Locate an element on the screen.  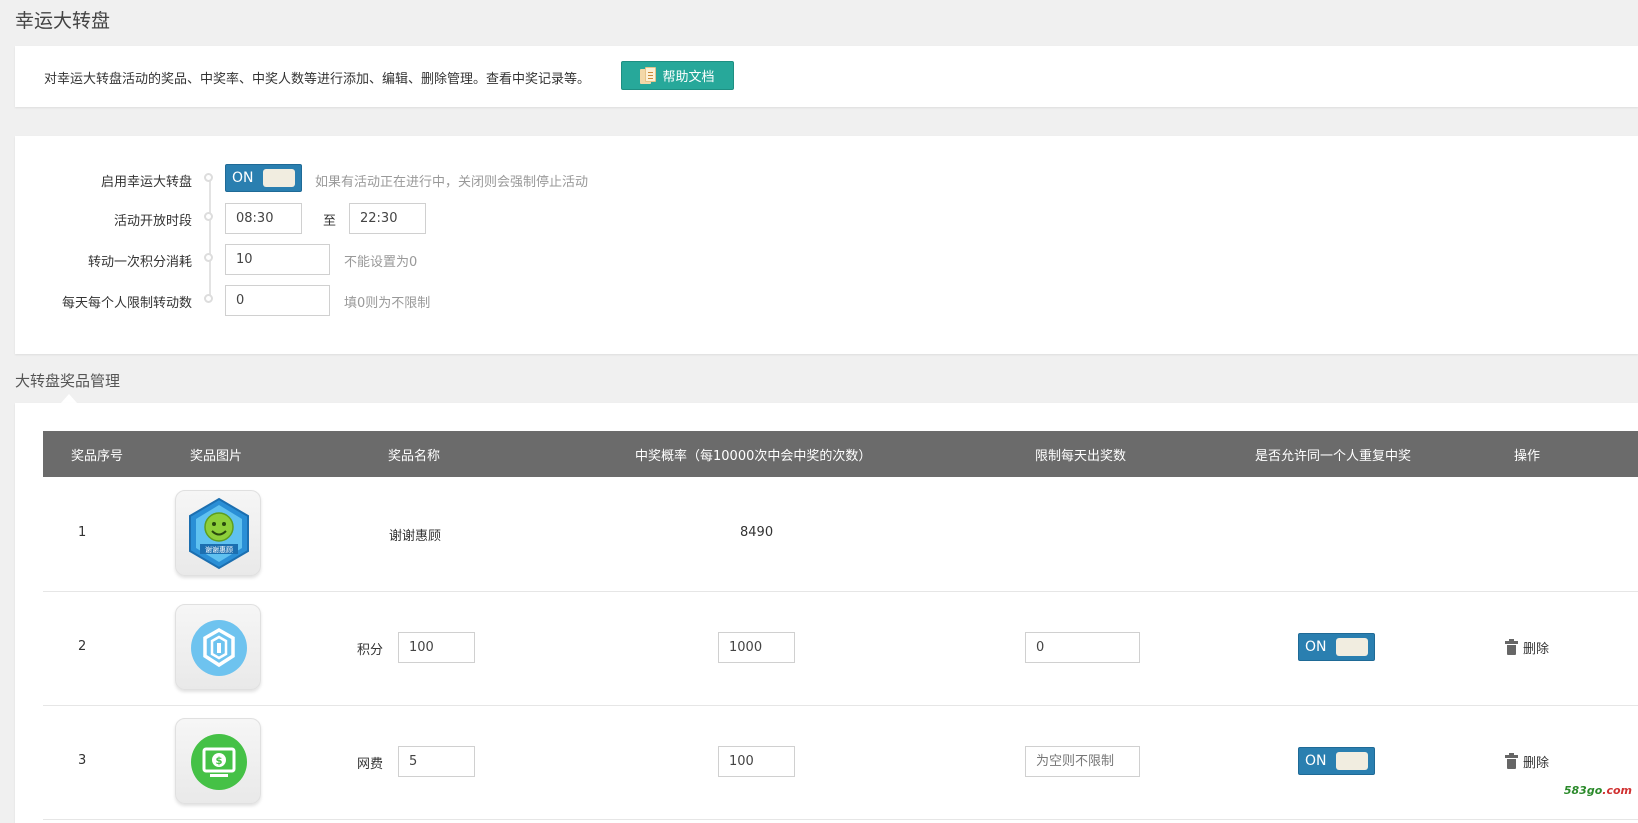
phone-fee-icon: $ is located at coordinates (219, 762).